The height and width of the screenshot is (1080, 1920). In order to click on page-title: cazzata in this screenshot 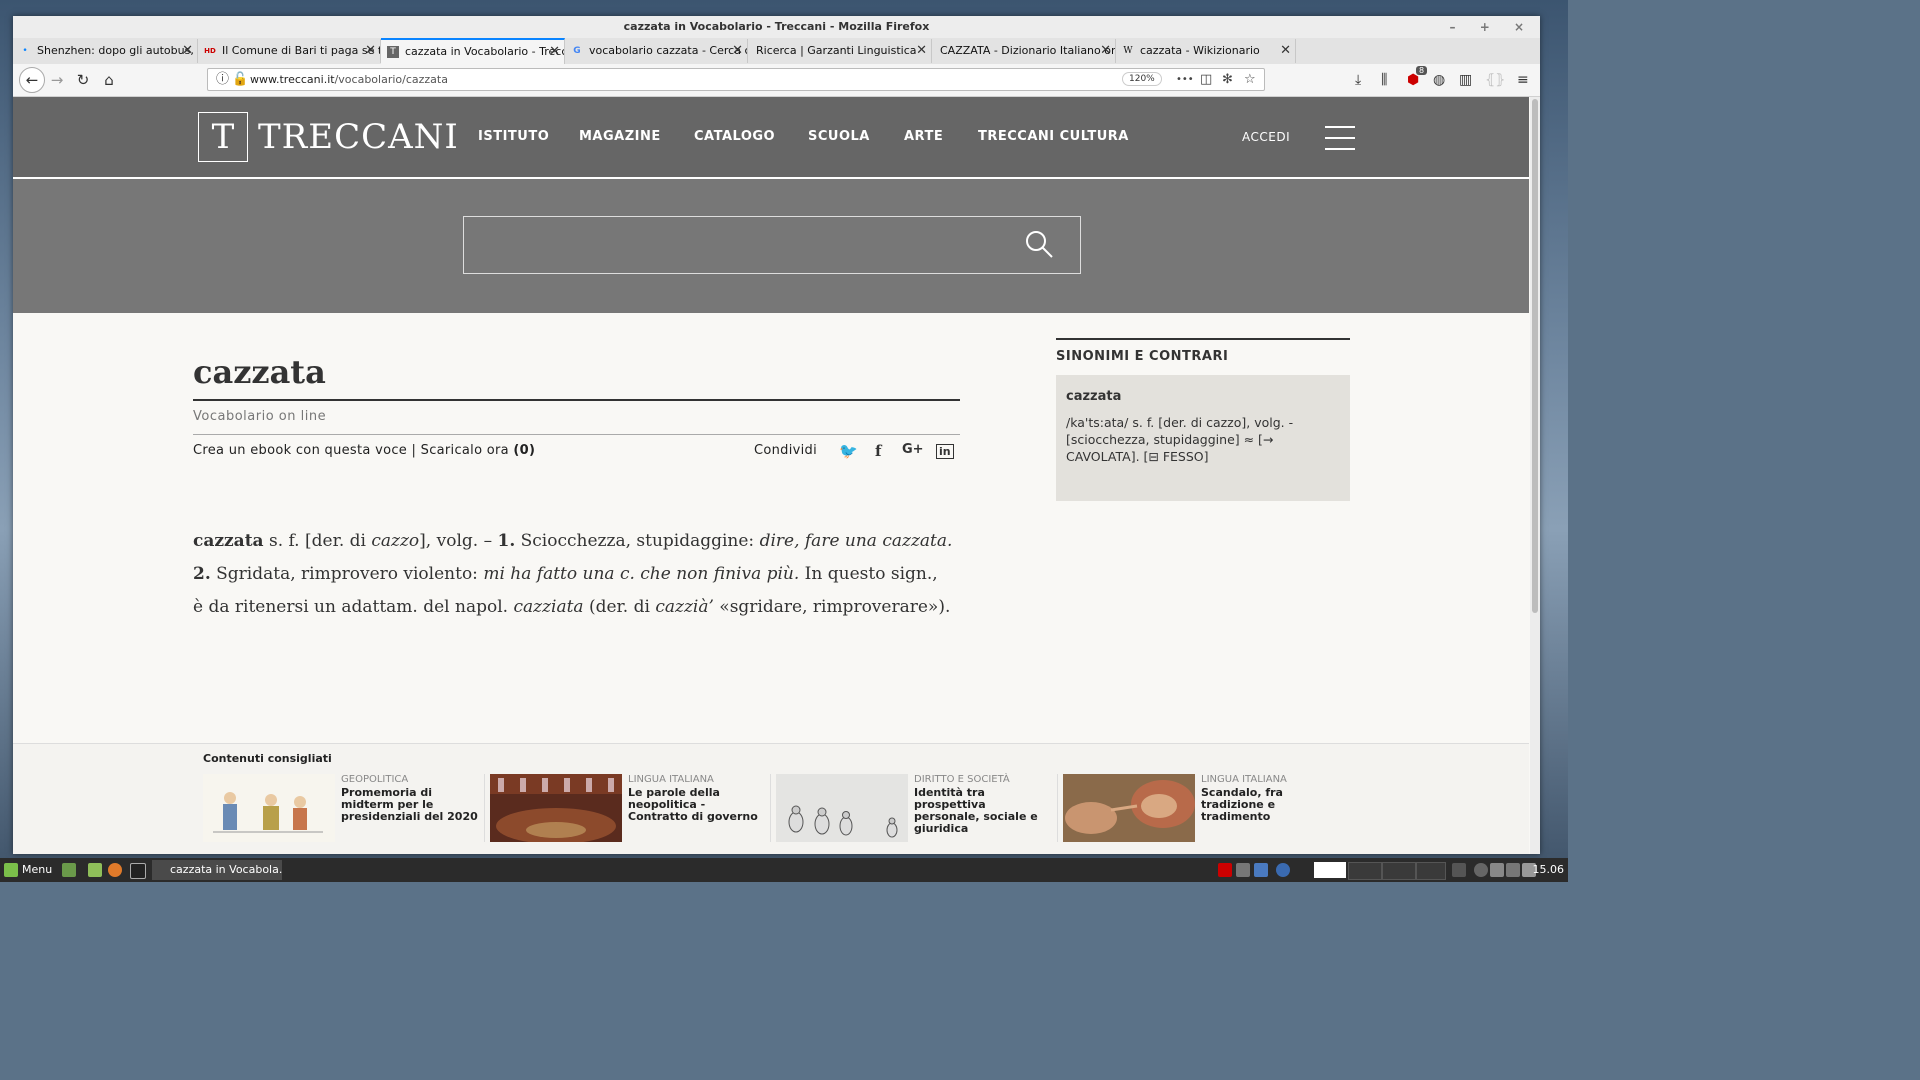, I will do `click(259, 372)`.